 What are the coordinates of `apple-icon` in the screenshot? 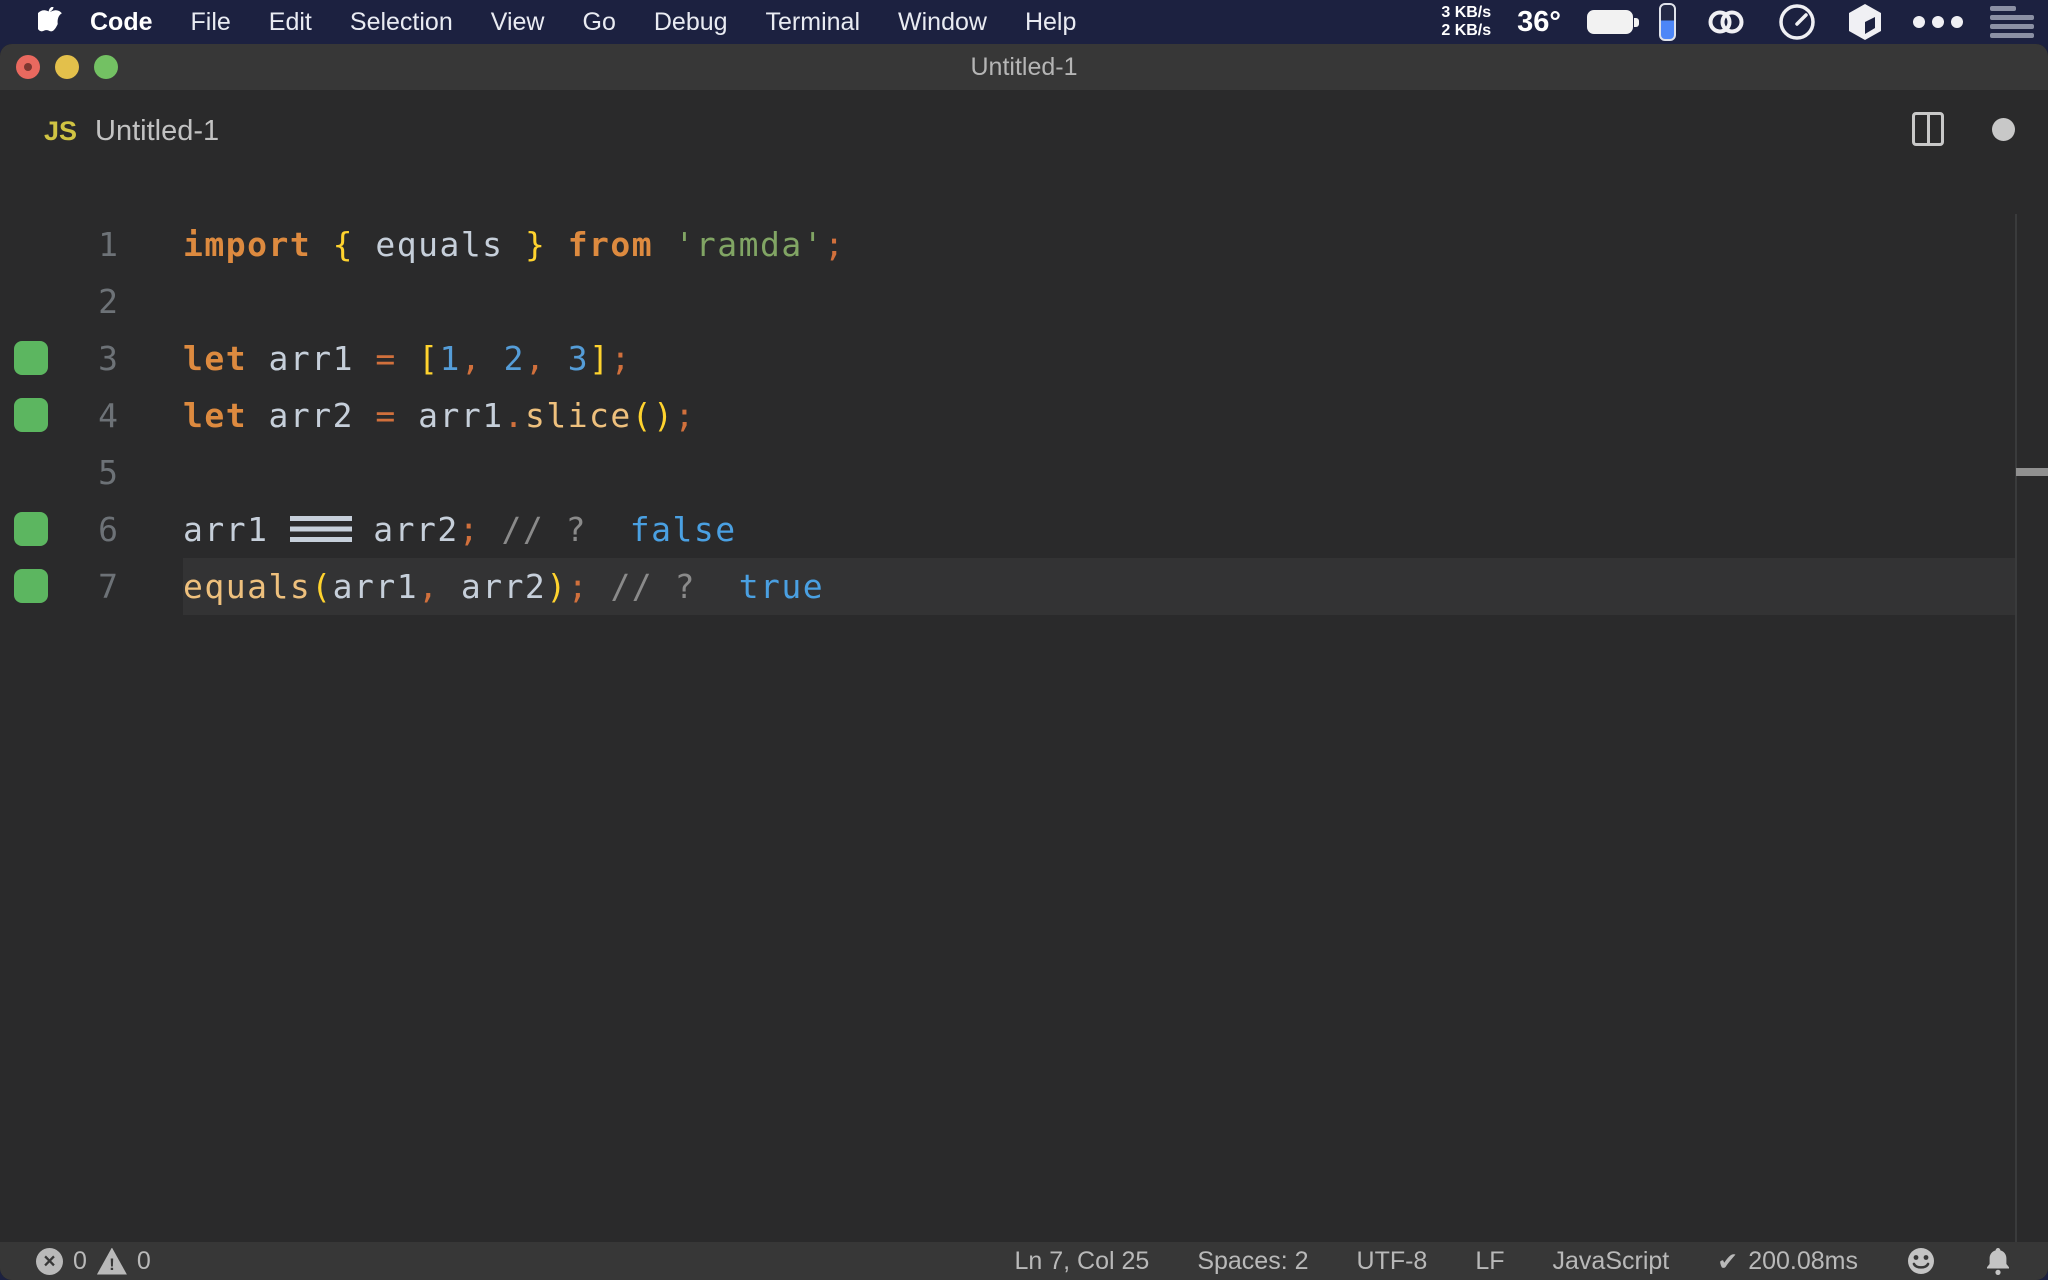 It's located at (50, 19).